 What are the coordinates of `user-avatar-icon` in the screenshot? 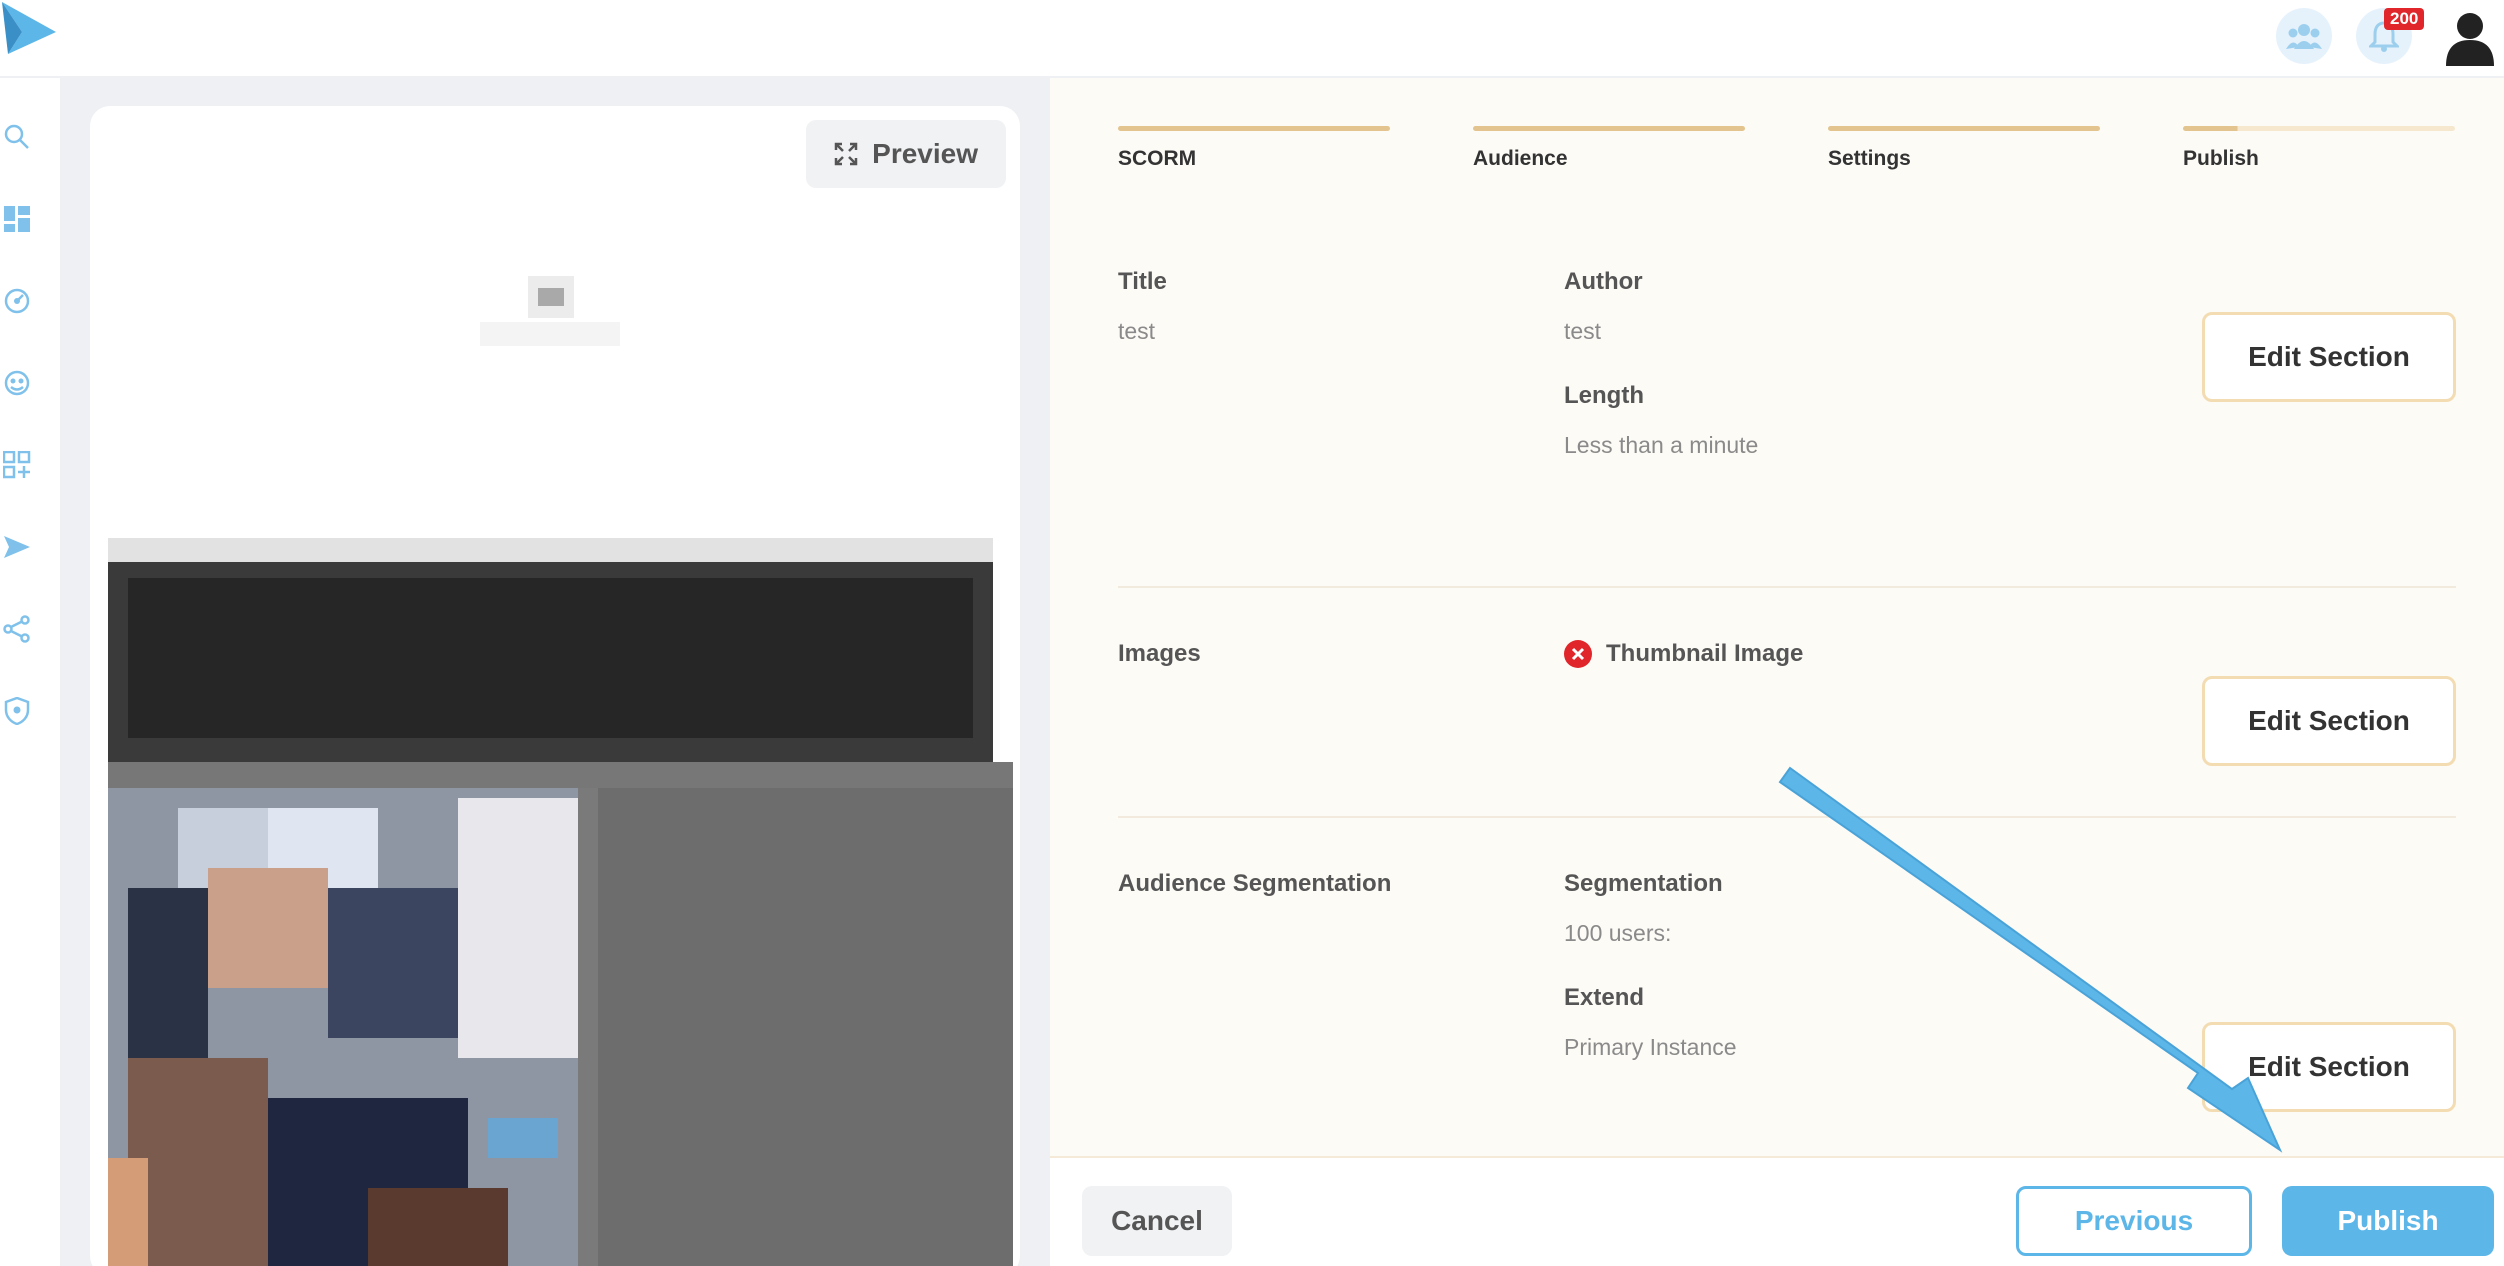 It's located at (2470, 38).